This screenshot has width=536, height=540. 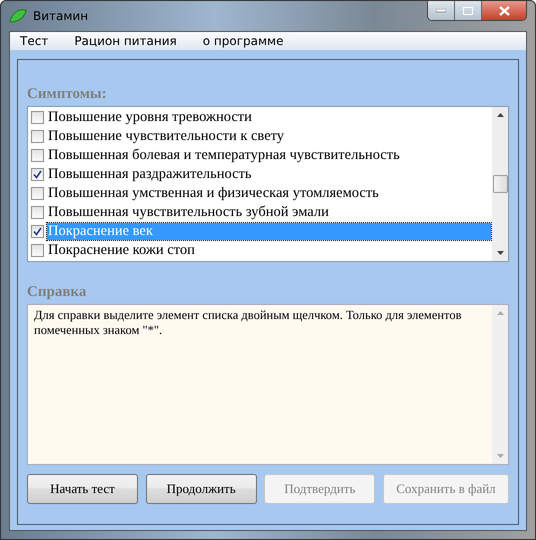 What do you see at coordinates (128, 41) in the screenshot?
I see `menu-item: Рацион питания` at bounding box center [128, 41].